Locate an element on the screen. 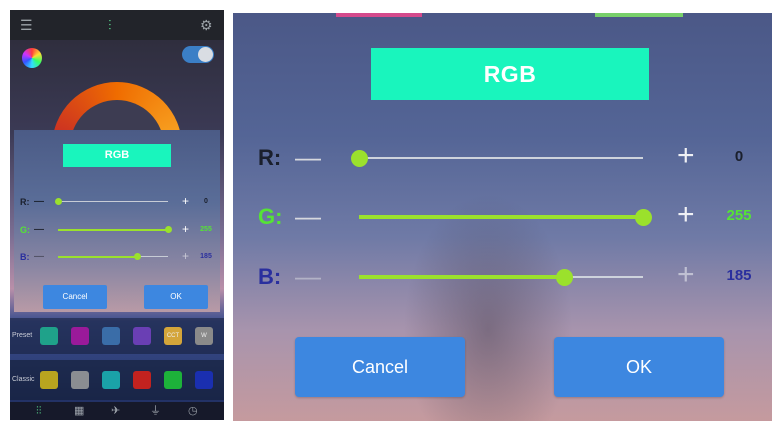 The height and width of the screenshot is (421, 772). preset-label: Preset is located at coordinates (22, 335).